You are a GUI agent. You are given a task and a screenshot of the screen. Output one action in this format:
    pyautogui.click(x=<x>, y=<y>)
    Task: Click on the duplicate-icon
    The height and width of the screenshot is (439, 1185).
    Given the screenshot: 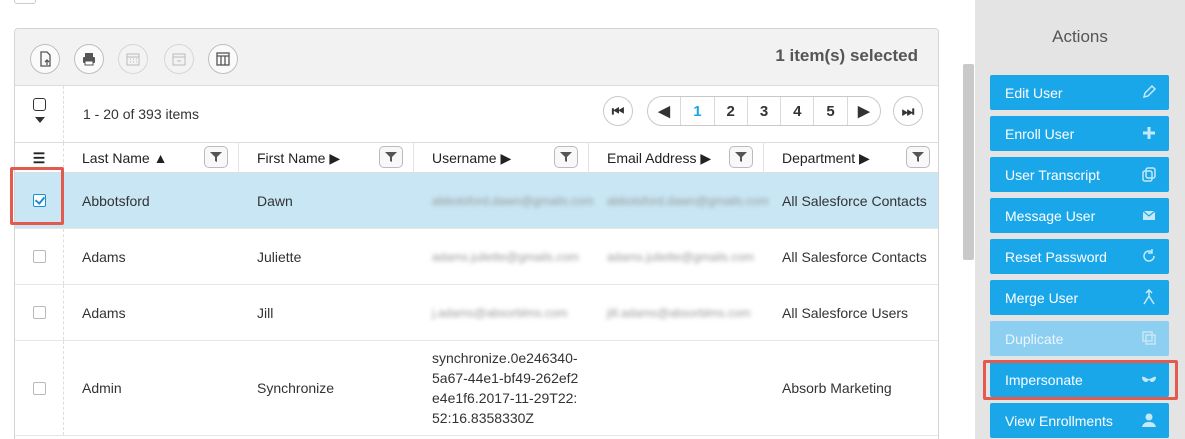 What is the action you would take?
    pyautogui.click(x=1149, y=338)
    